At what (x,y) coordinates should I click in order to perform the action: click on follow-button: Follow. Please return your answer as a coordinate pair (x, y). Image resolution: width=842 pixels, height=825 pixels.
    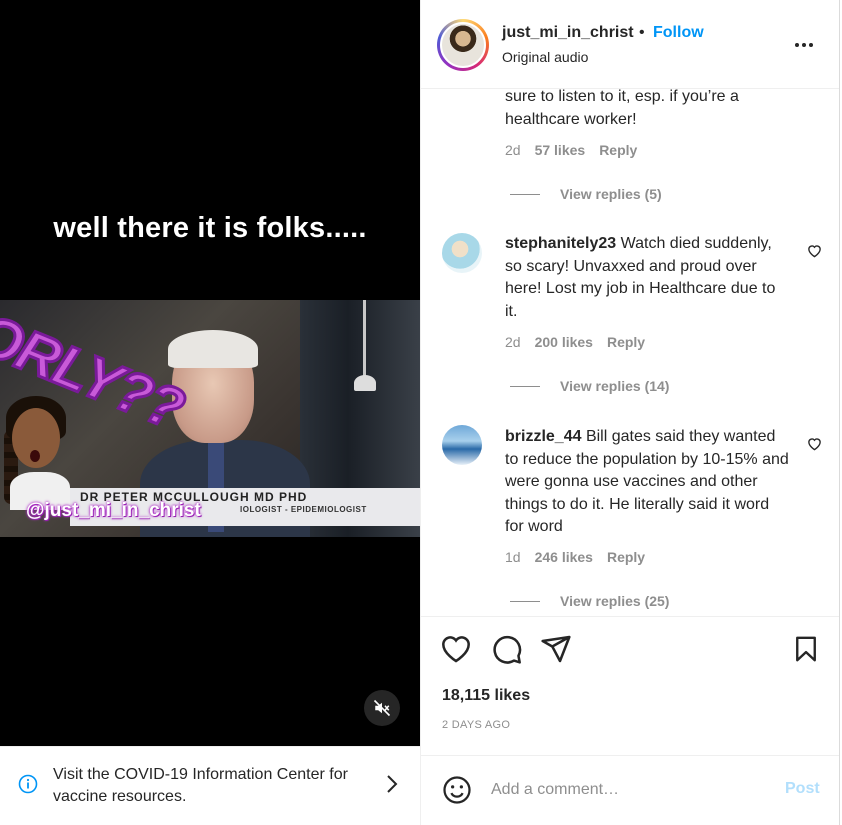
    Looking at the image, I should click on (678, 33).